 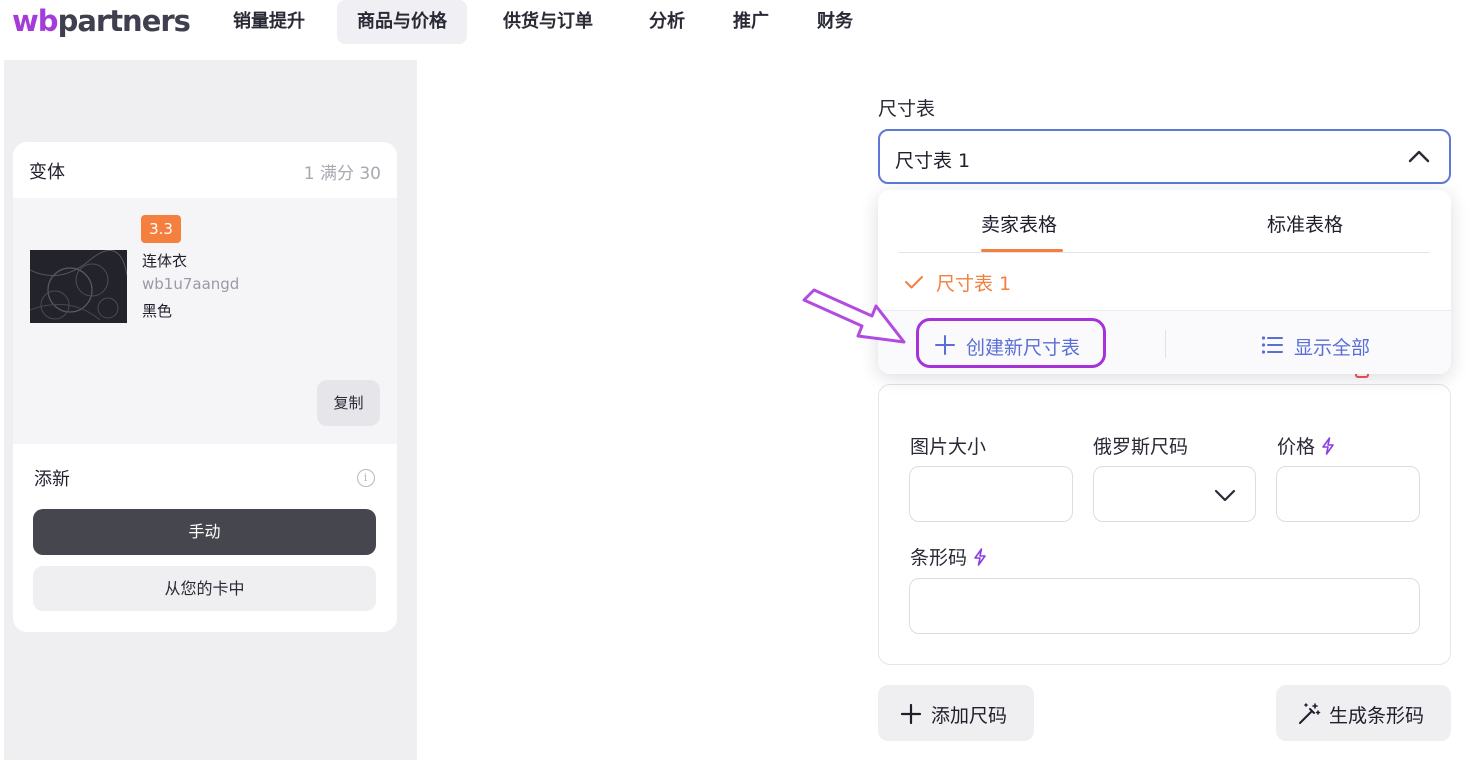 What do you see at coordinates (191, 284) in the screenshot?
I see `product-code: wb1u7aangd` at bounding box center [191, 284].